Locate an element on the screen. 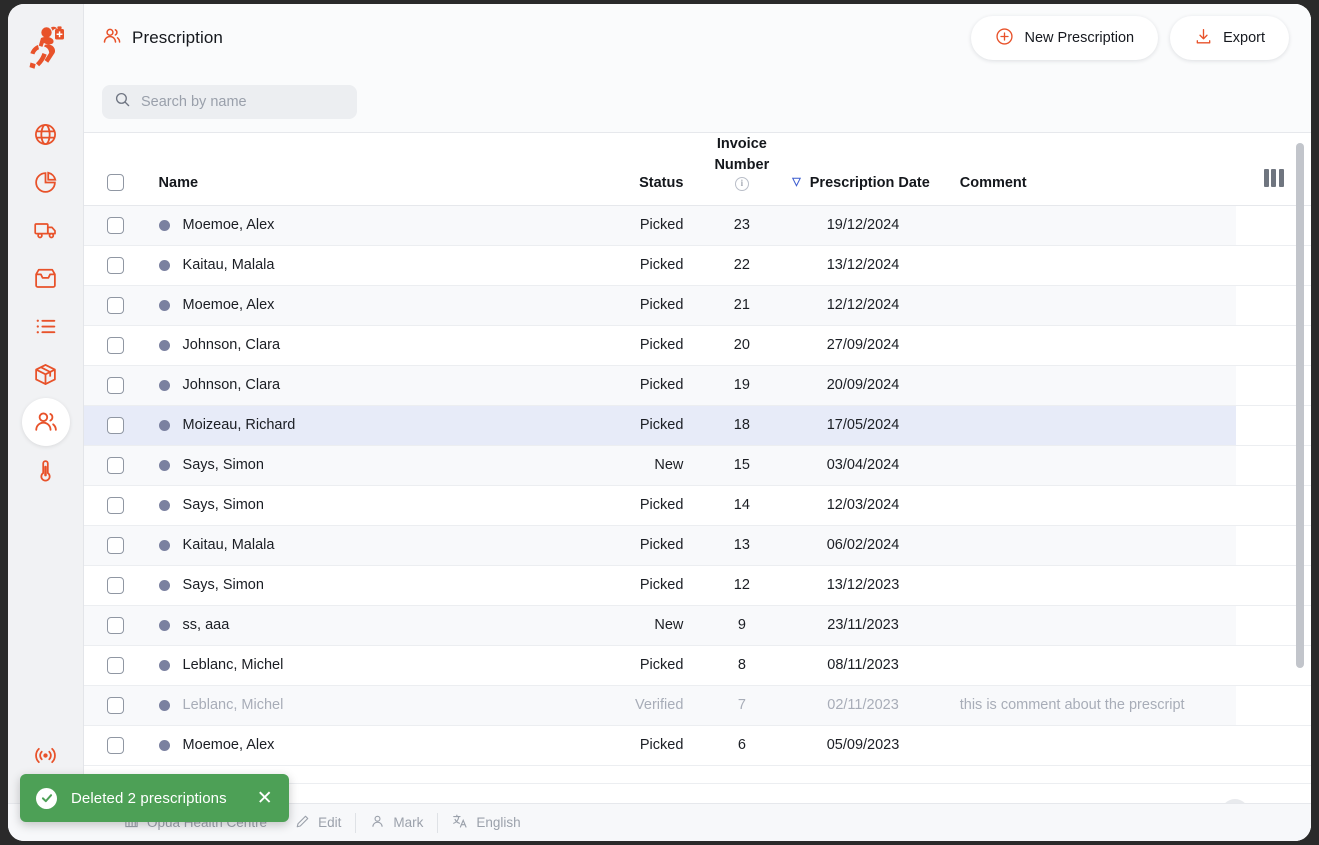  cell-prescription-date: 27/09/2024 is located at coordinates (873, 345).